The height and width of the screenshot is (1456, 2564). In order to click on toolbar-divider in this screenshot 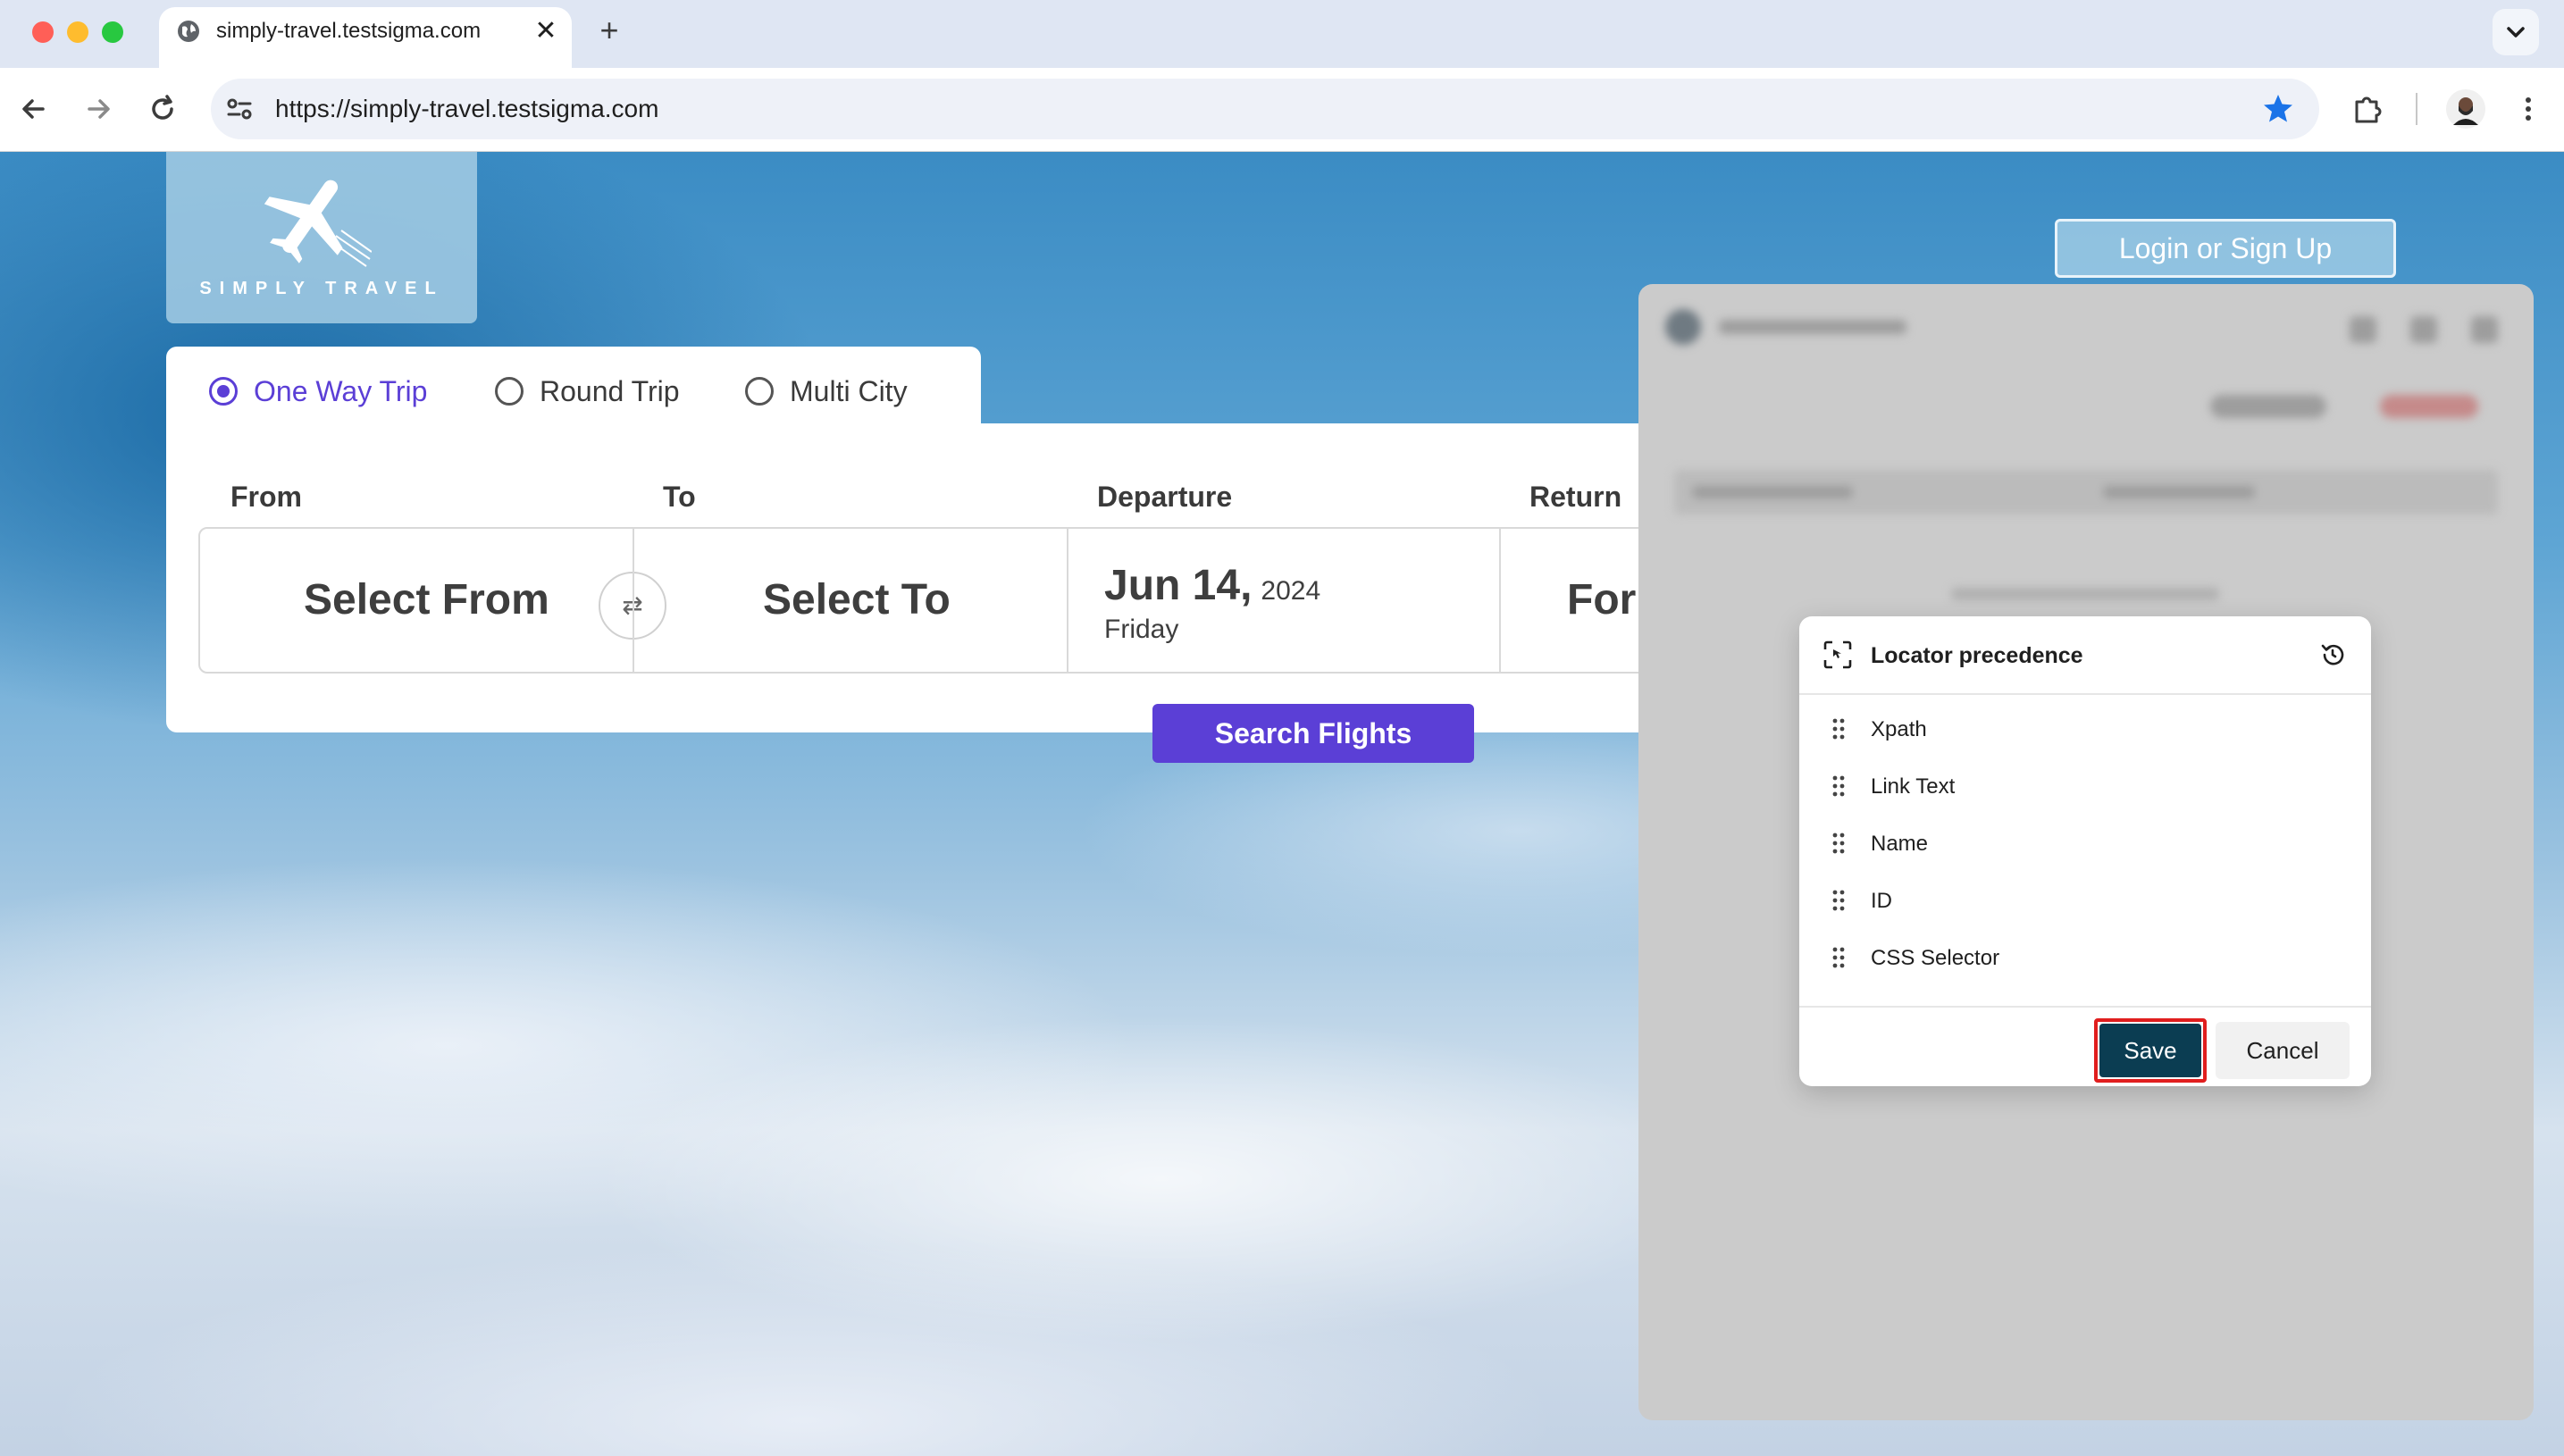, I will do `click(2416, 109)`.